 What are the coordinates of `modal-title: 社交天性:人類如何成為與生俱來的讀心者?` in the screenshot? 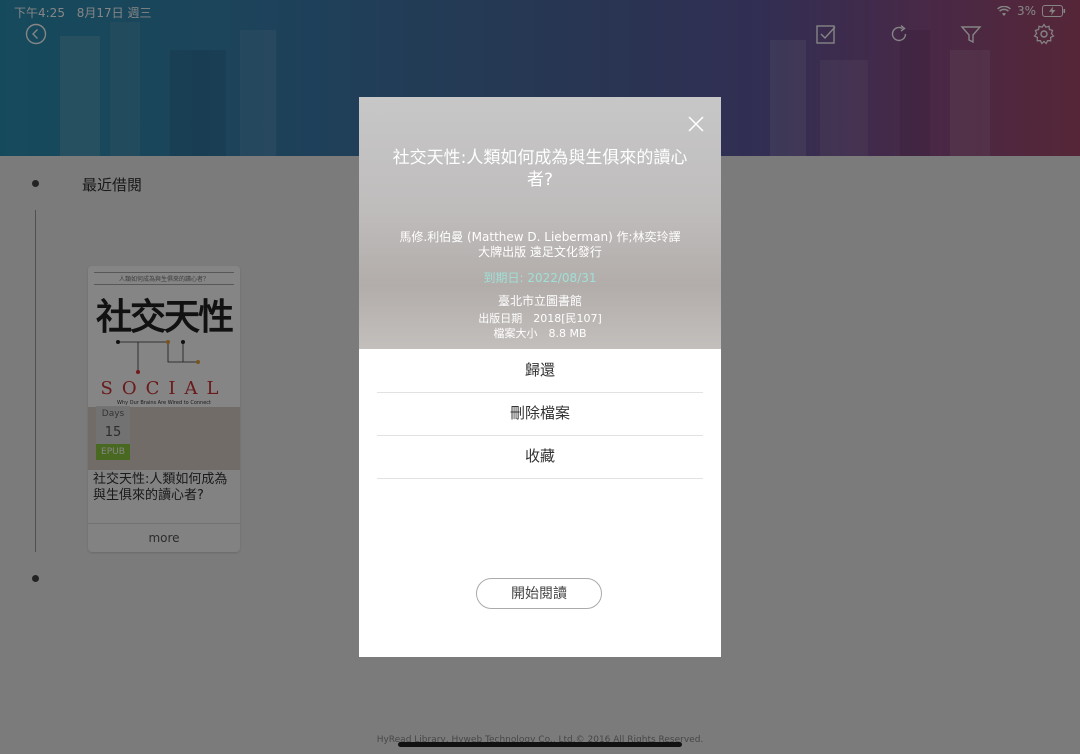 It's located at (540, 169).